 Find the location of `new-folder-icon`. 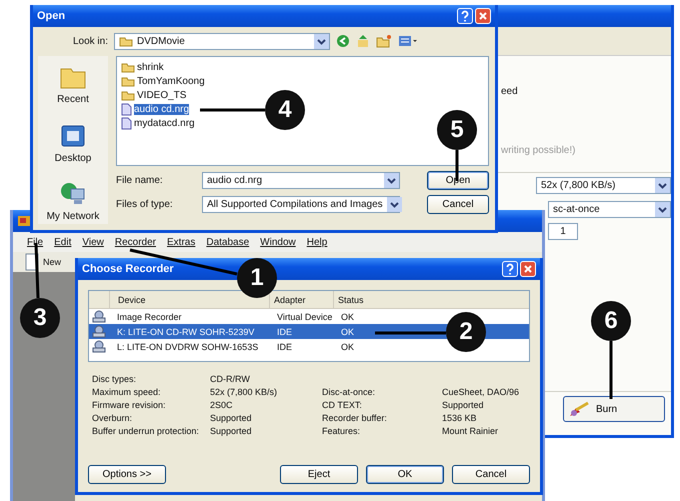

new-folder-icon is located at coordinates (384, 41).